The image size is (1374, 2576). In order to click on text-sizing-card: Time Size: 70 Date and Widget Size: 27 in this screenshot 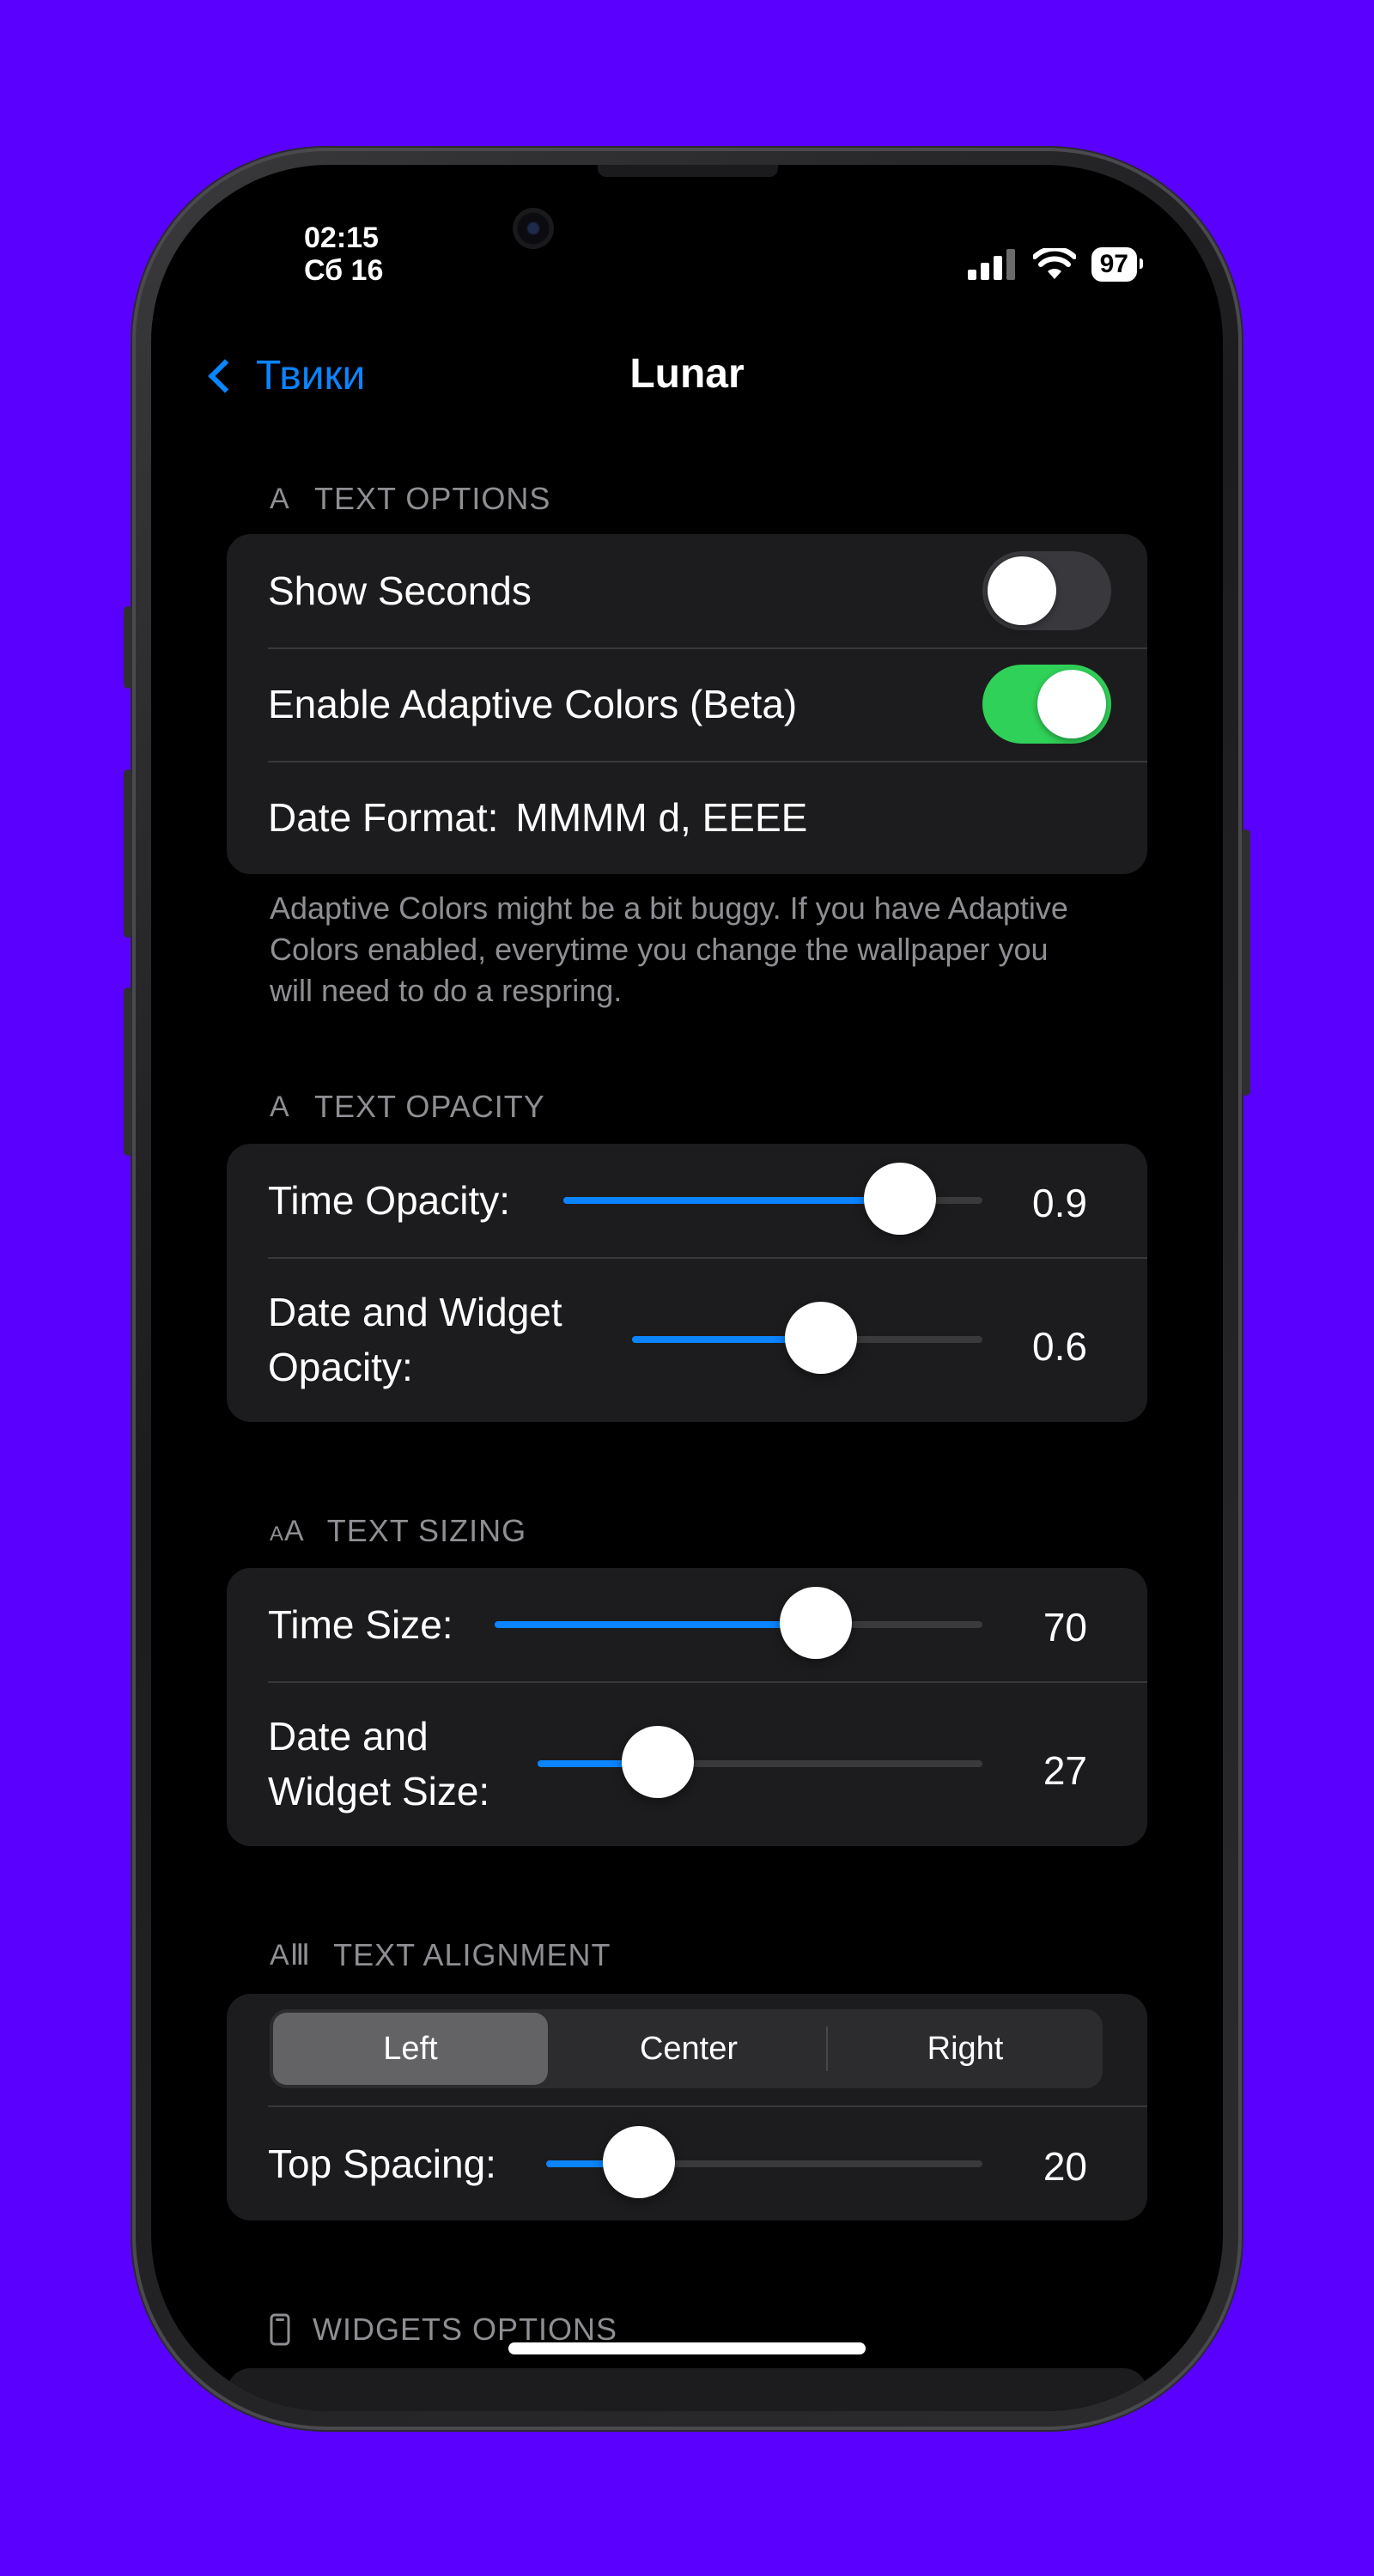, I will do `click(687, 1707)`.